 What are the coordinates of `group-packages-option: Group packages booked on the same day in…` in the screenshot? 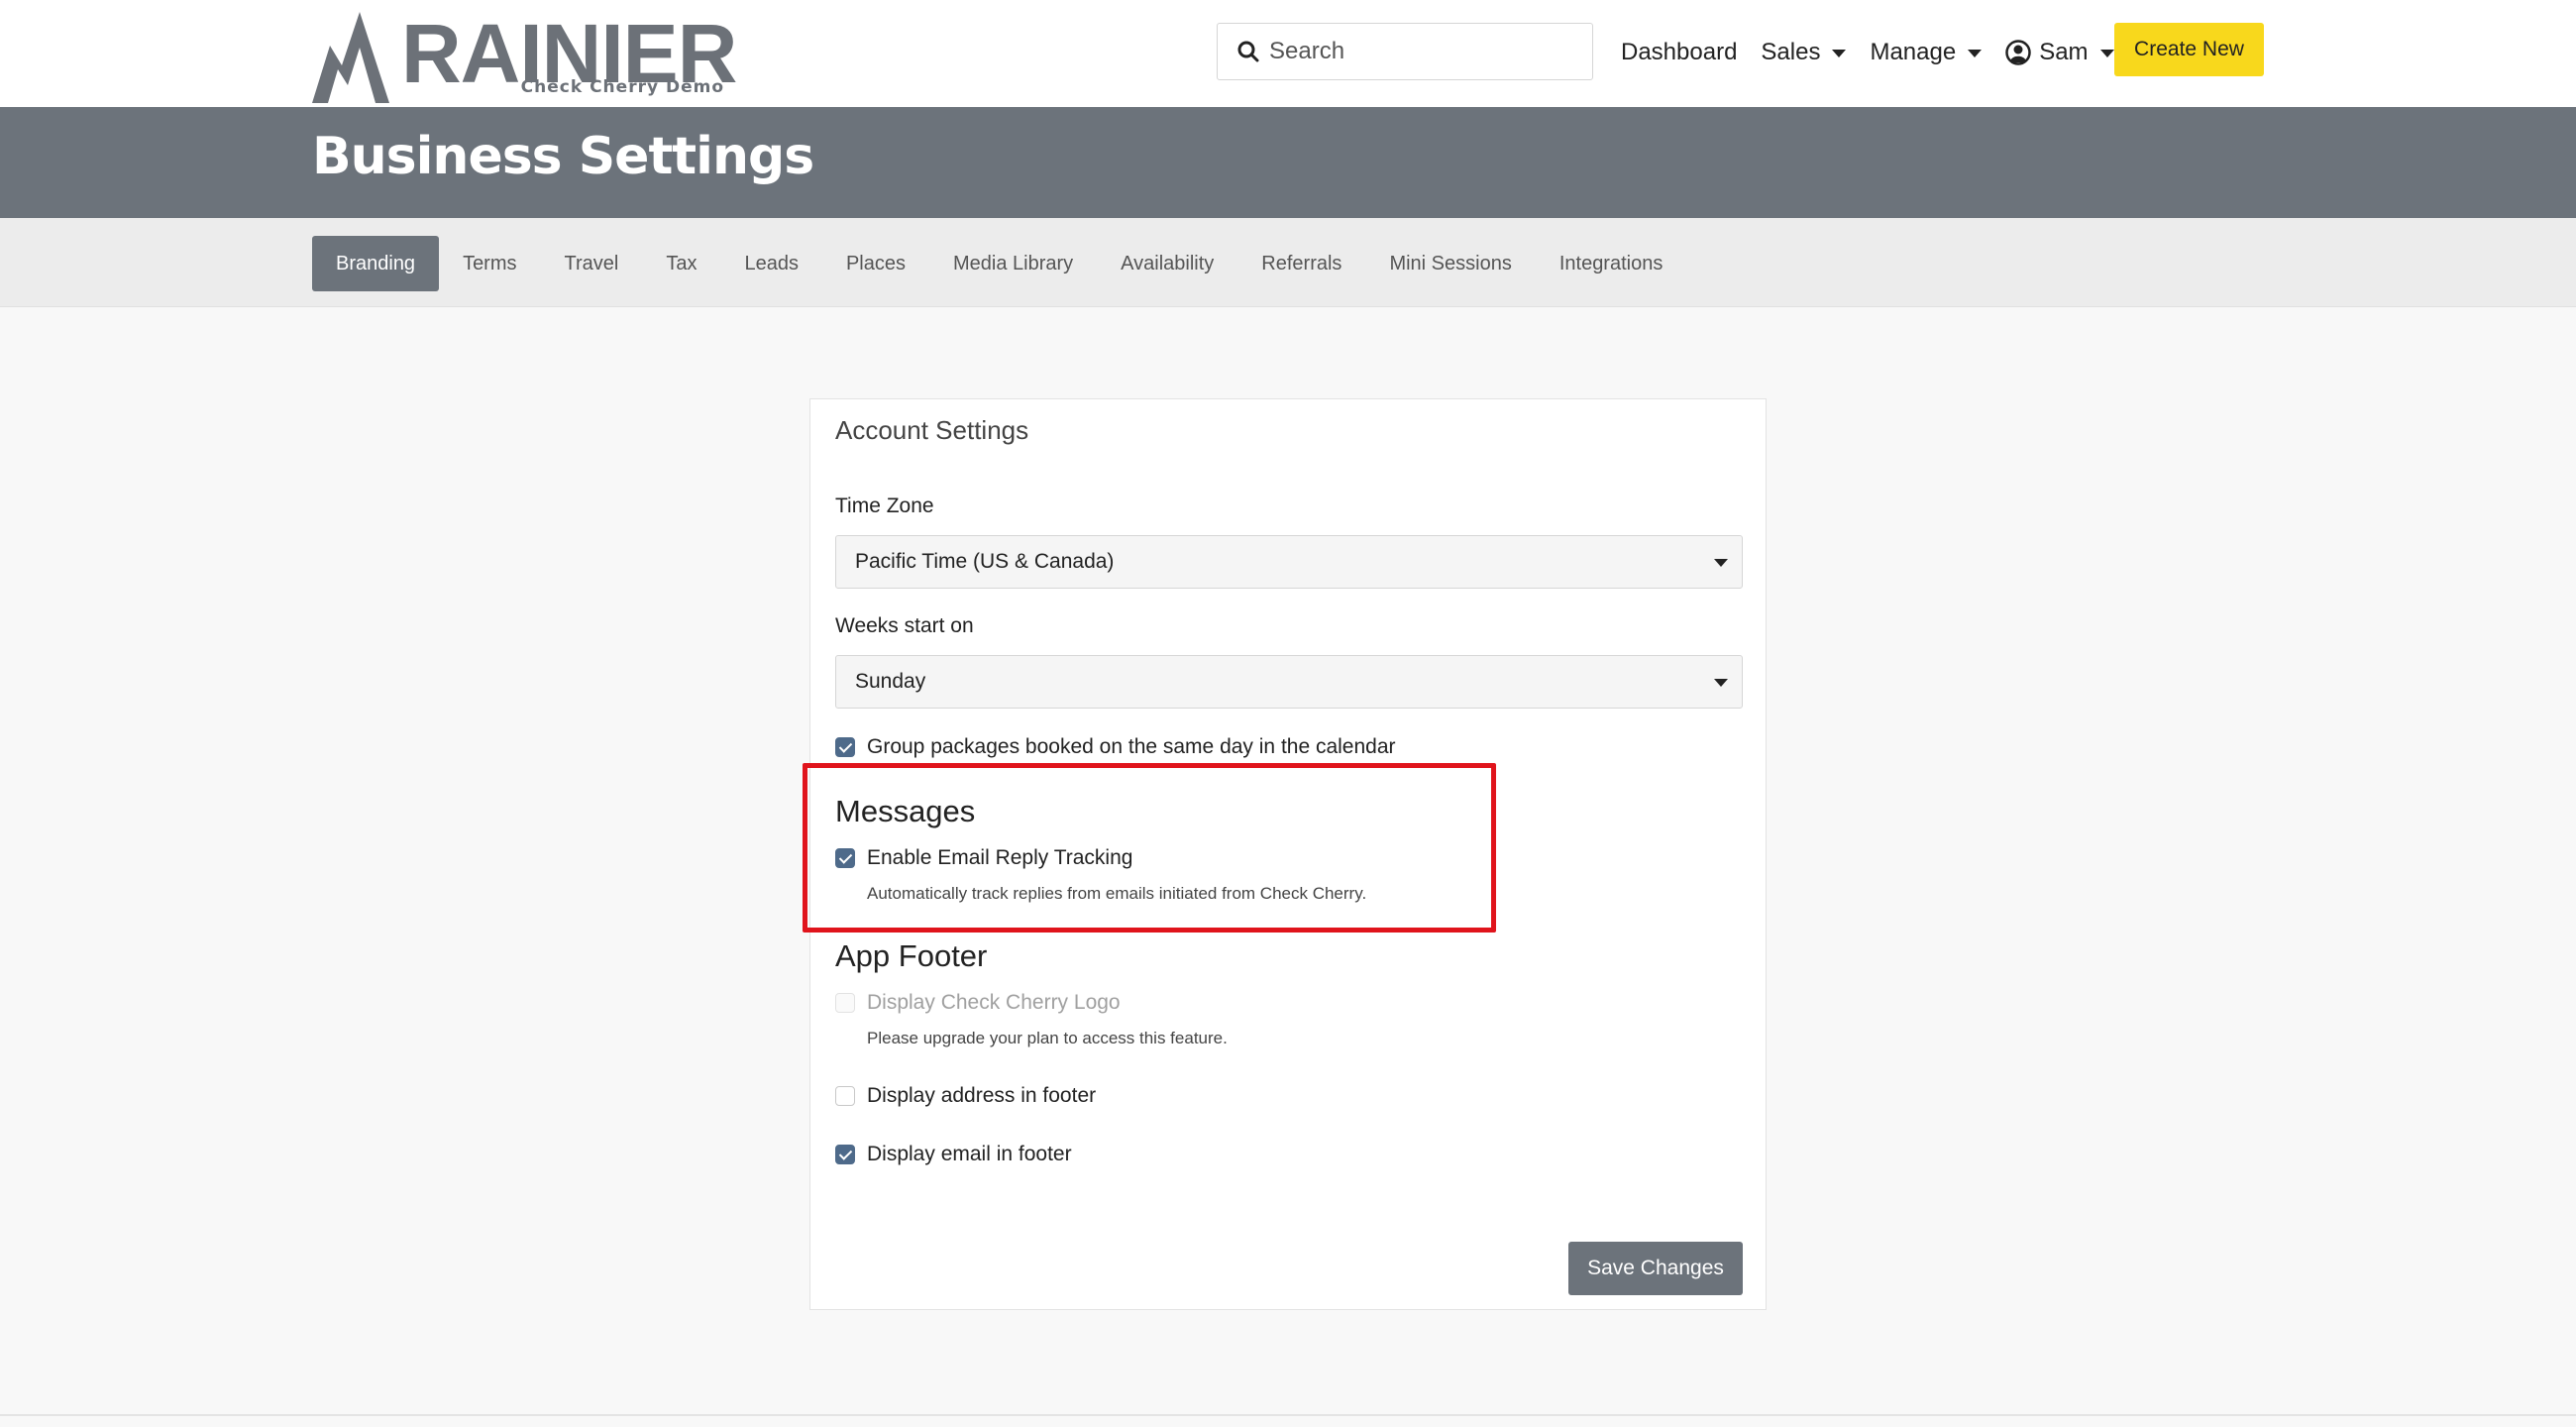 It's located at (1116, 747).